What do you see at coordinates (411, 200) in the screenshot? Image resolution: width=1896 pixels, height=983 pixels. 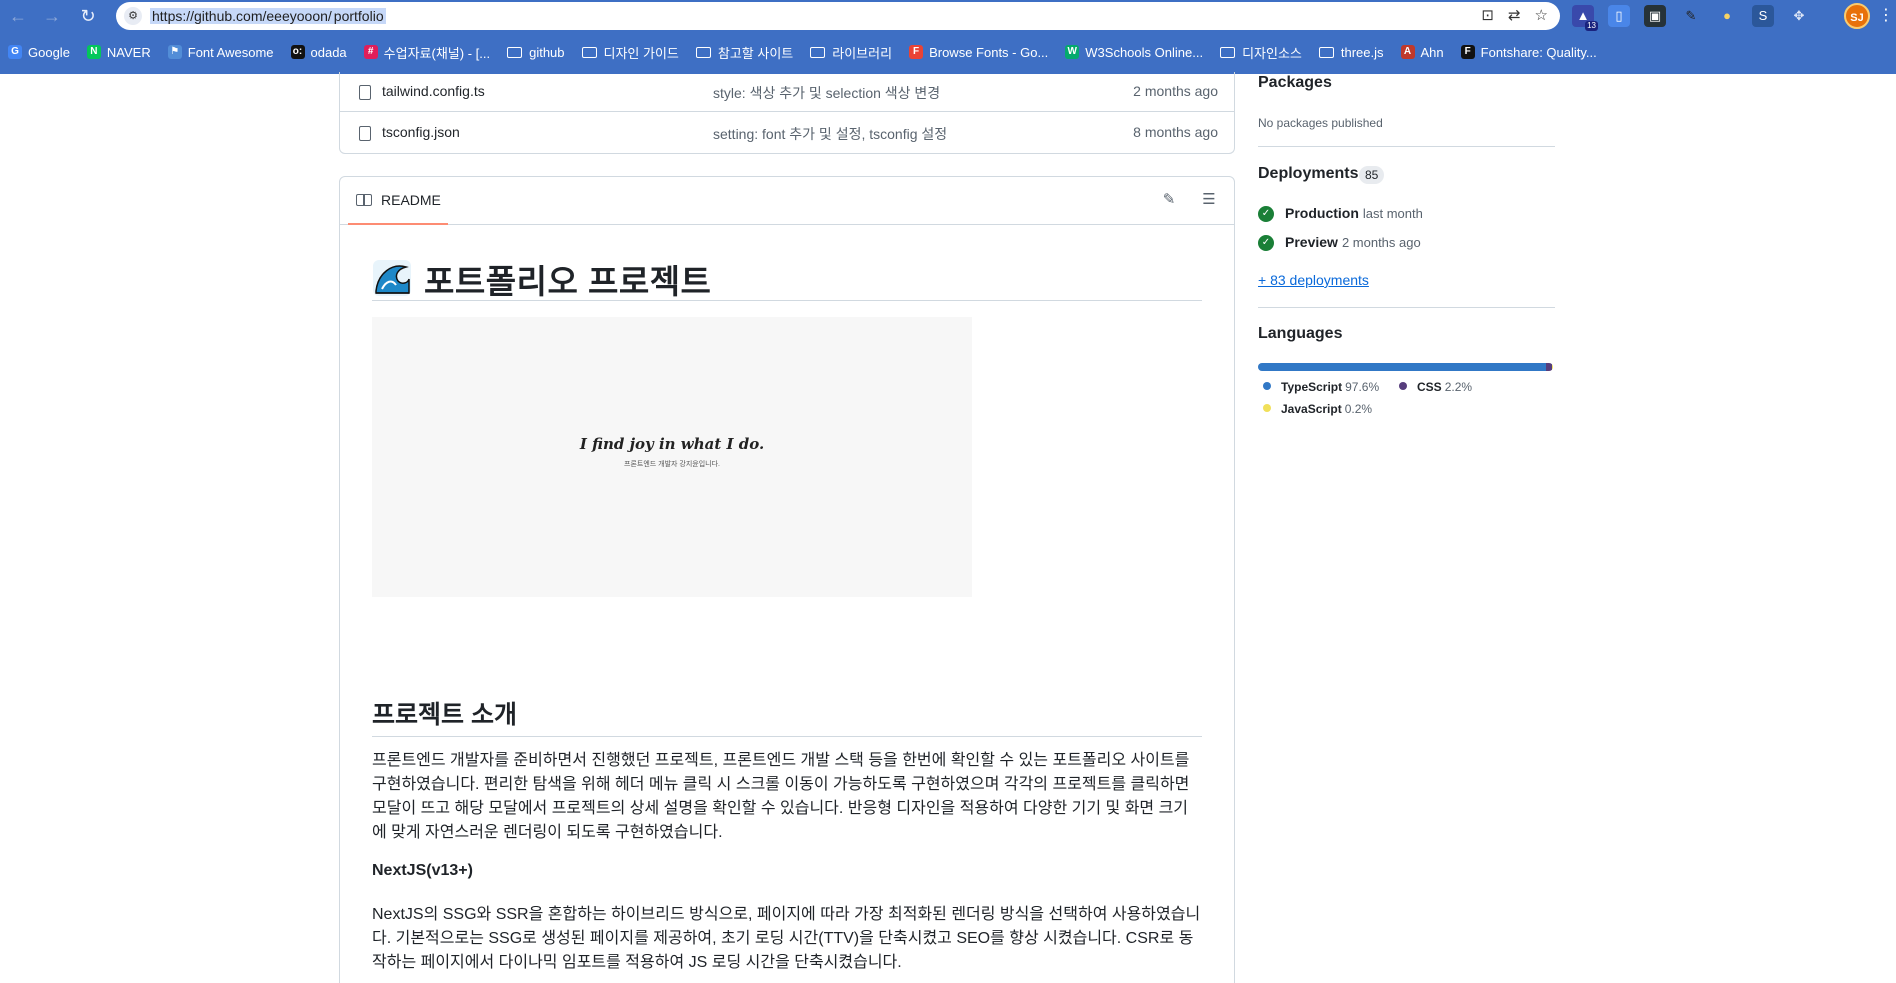 I see `readme-tab-label: README` at bounding box center [411, 200].